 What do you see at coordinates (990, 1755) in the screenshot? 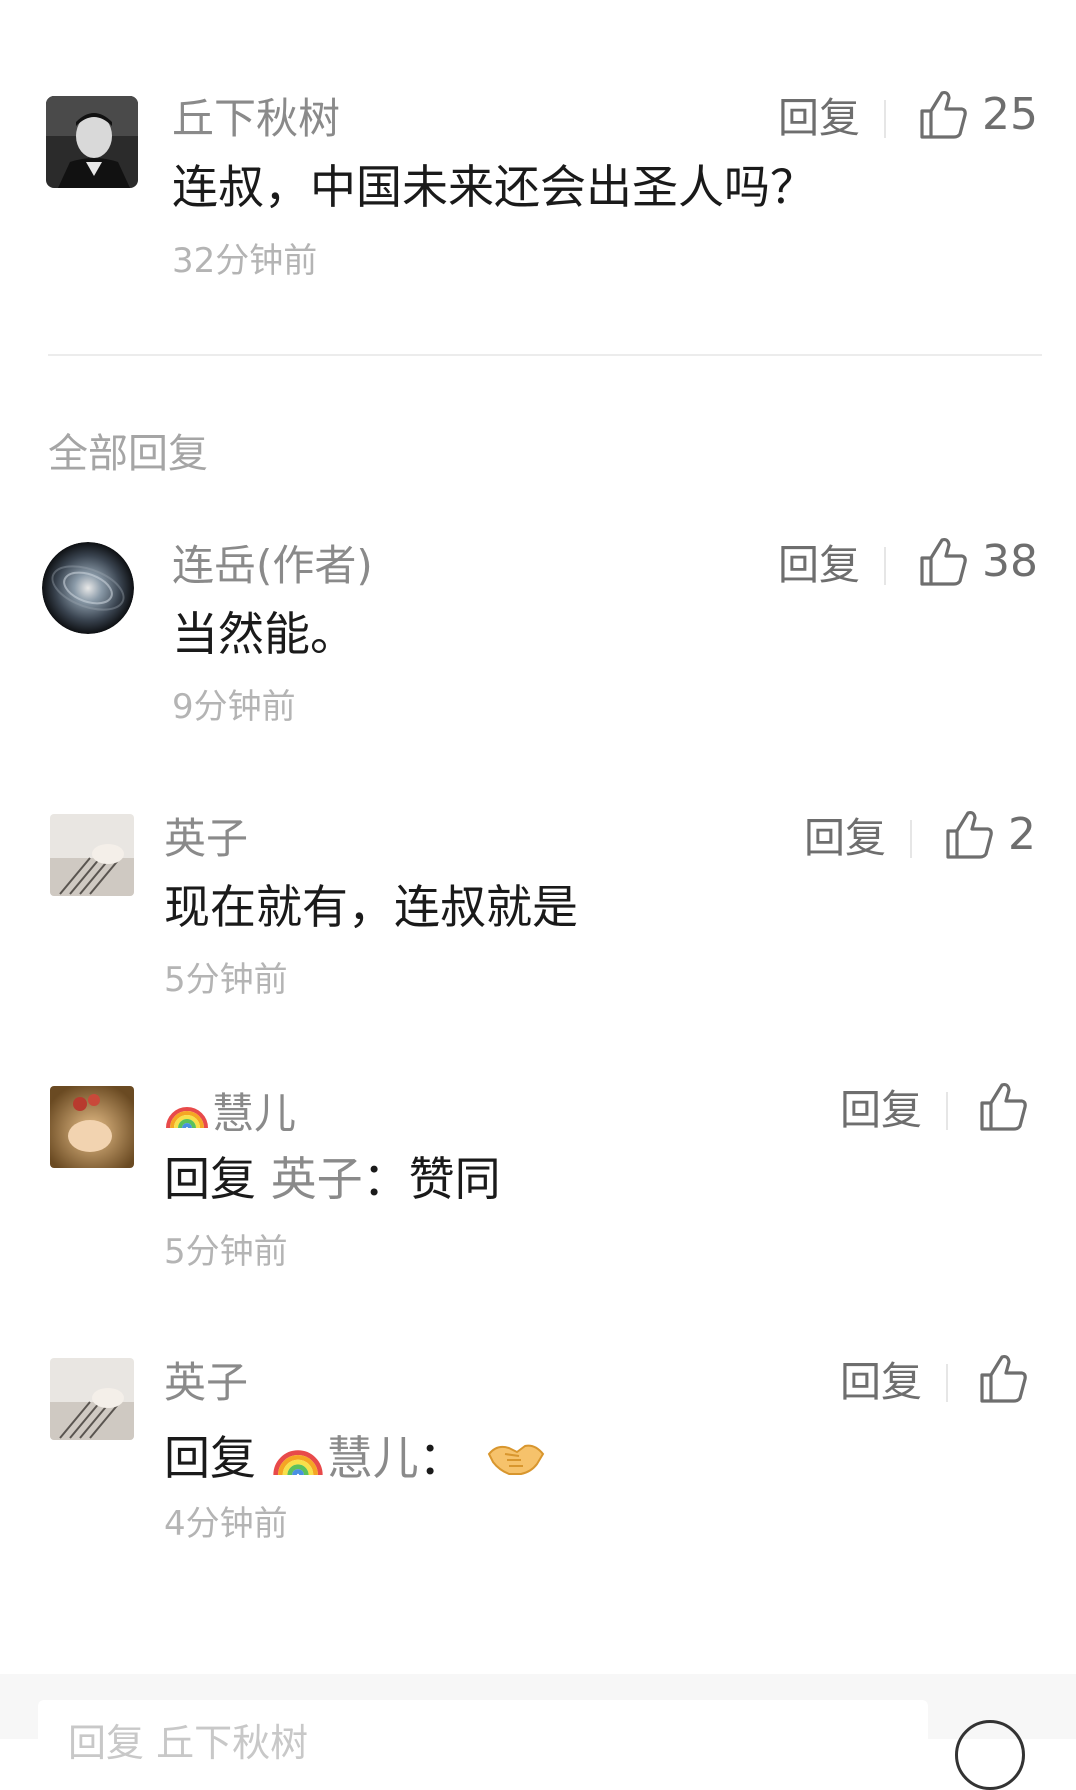
I see `emoji-icon` at bounding box center [990, 1755].